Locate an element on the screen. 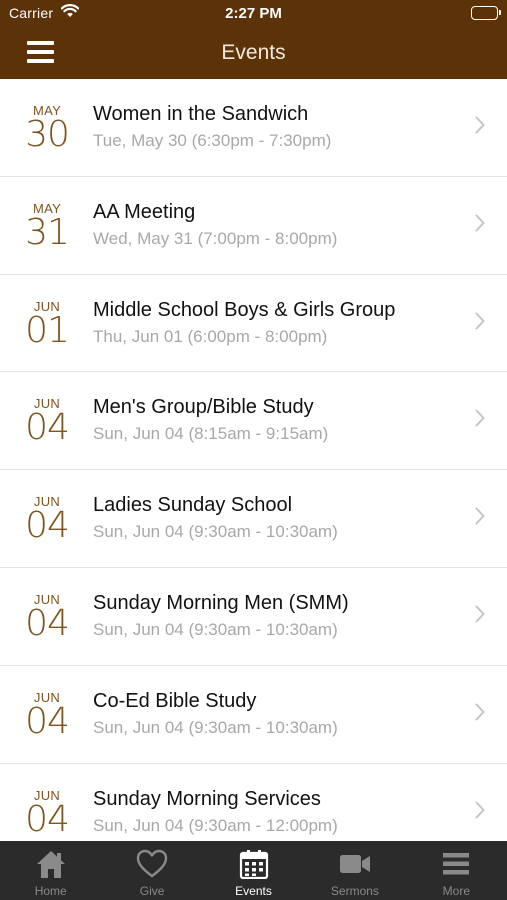 The height and width of the screenshot is (900, 507). tab-give: Give is located at coordinates (151, 870).